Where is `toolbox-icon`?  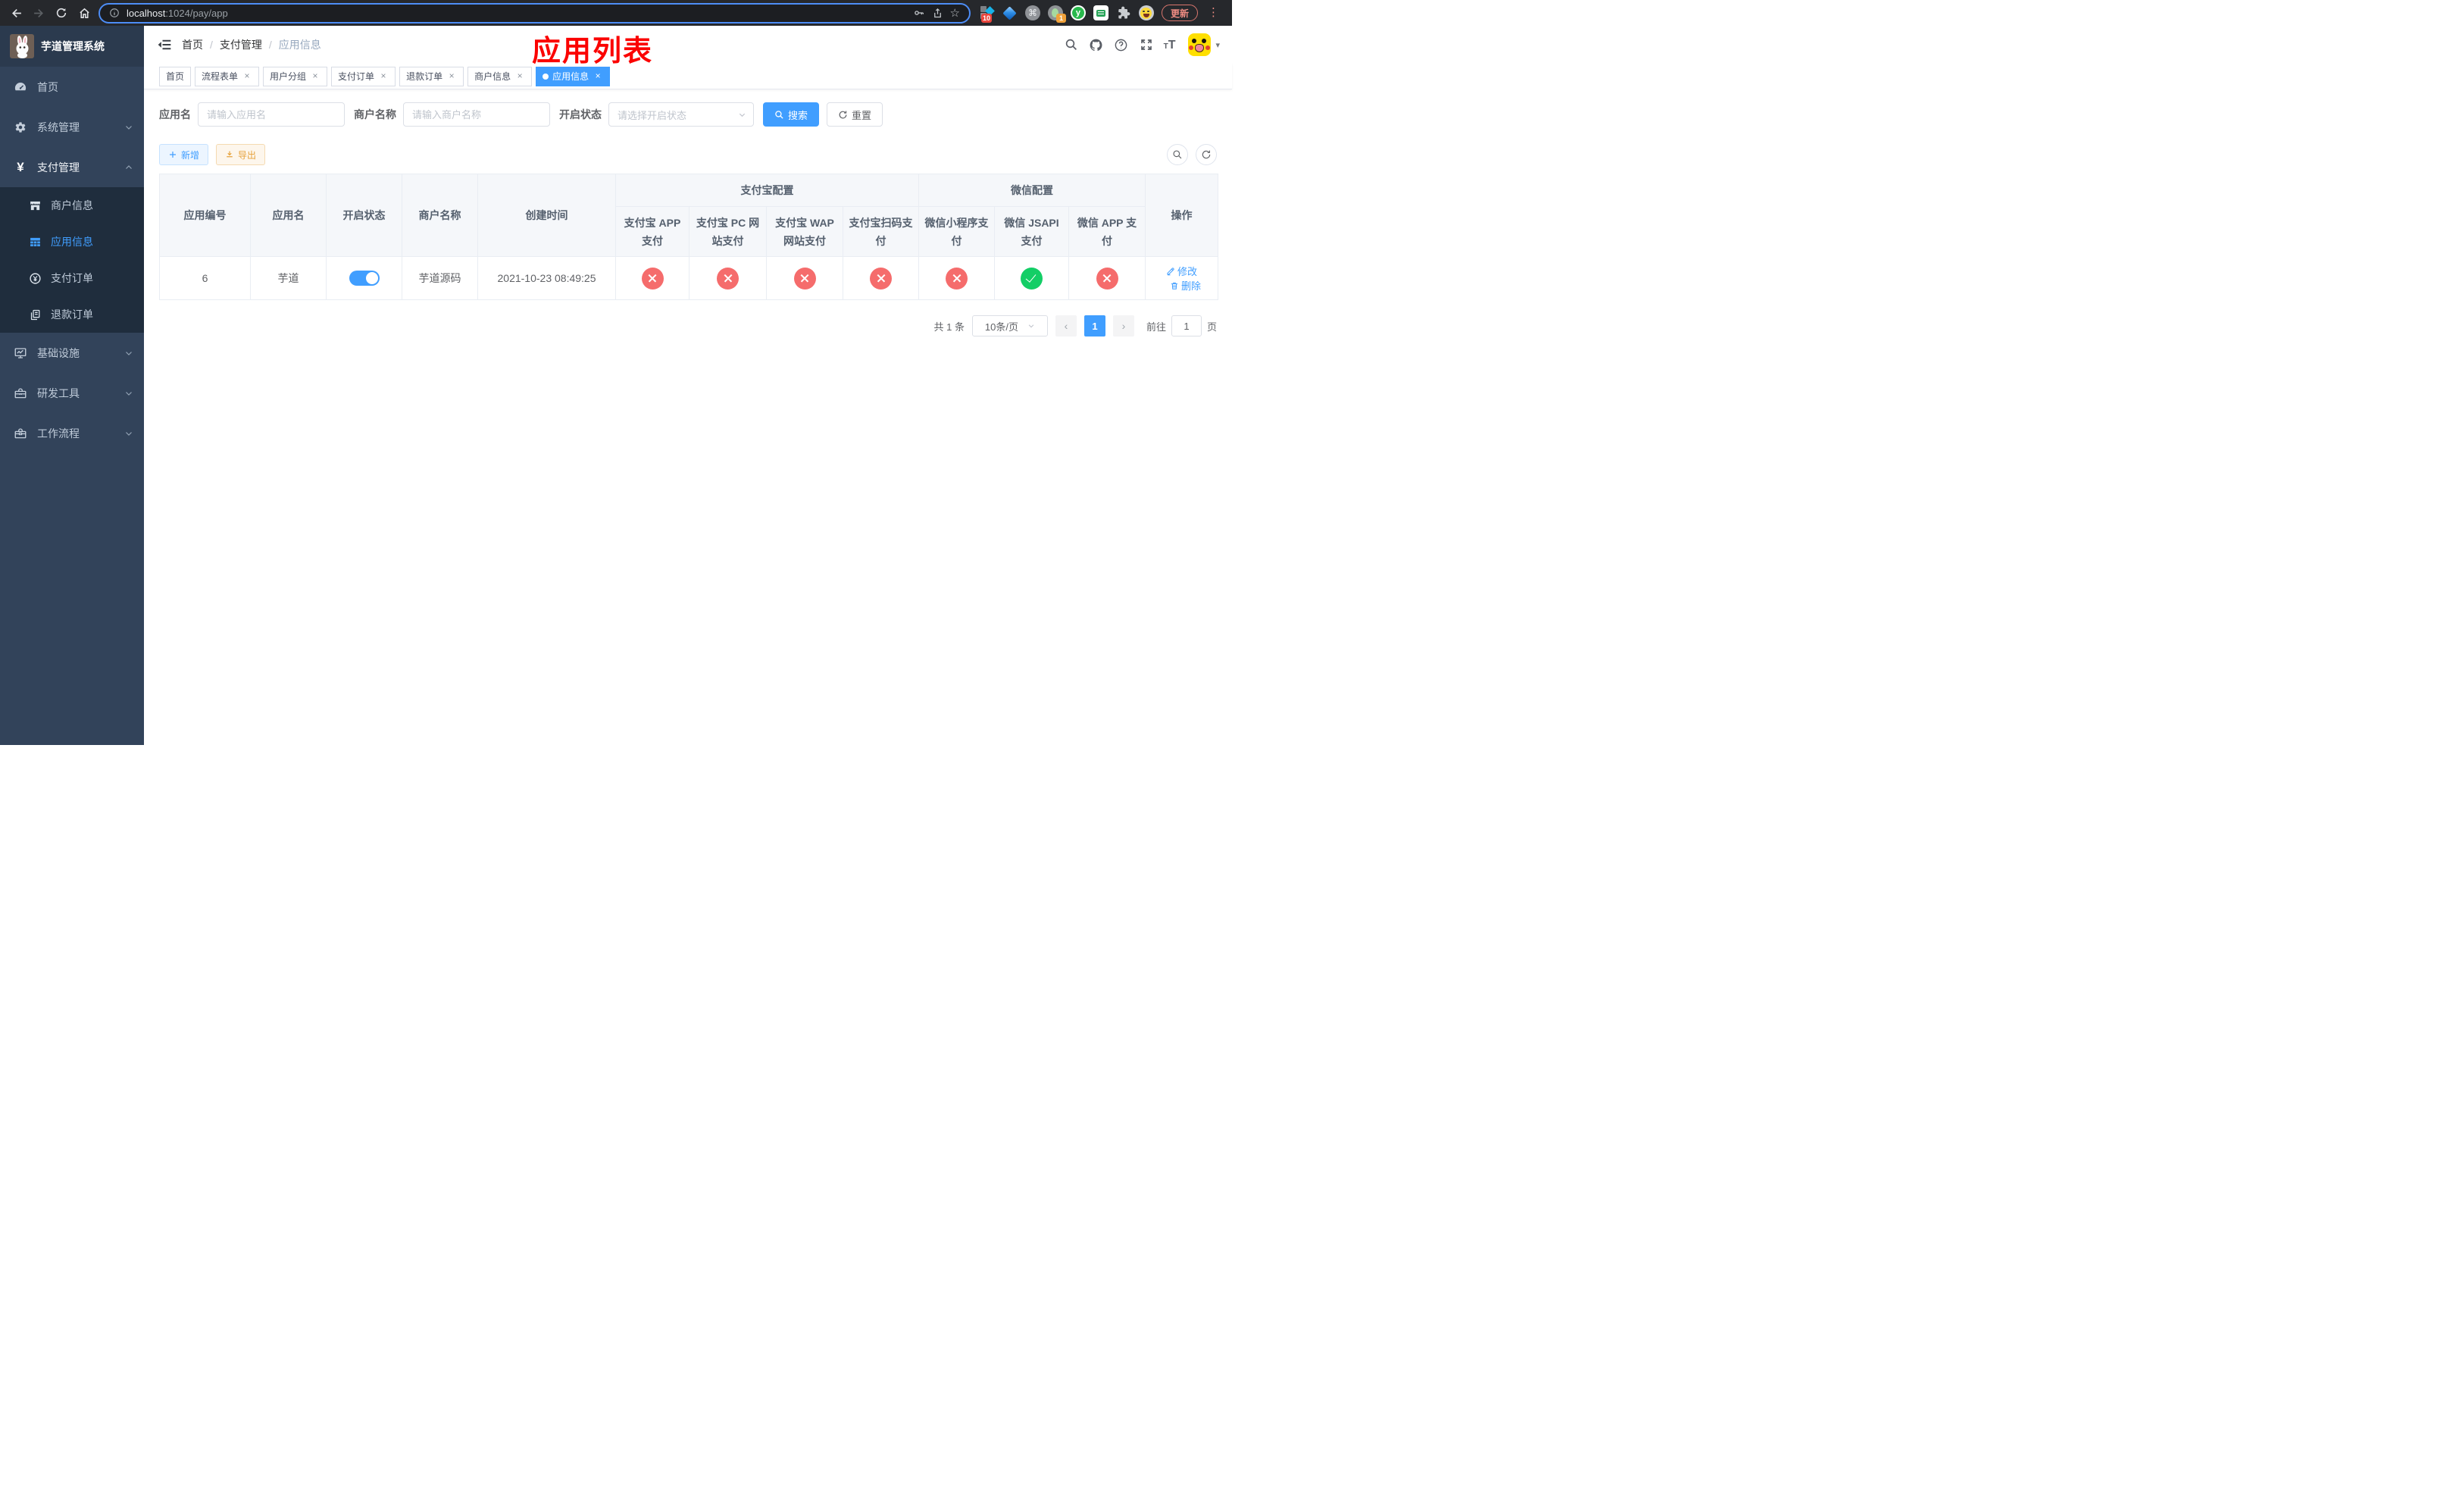 toolbox-icon is located at coordinates (20, 394).